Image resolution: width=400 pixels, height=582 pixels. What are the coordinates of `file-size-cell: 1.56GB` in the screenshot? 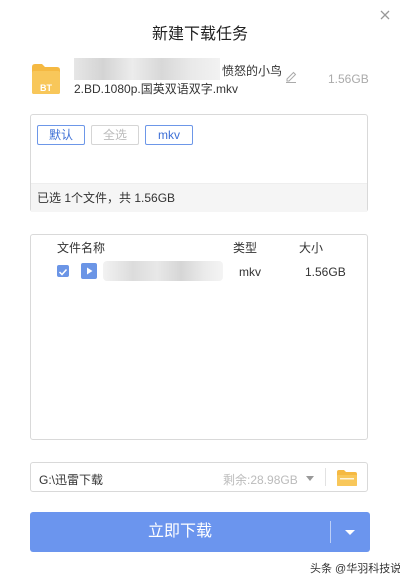 It's located at (325, 272).